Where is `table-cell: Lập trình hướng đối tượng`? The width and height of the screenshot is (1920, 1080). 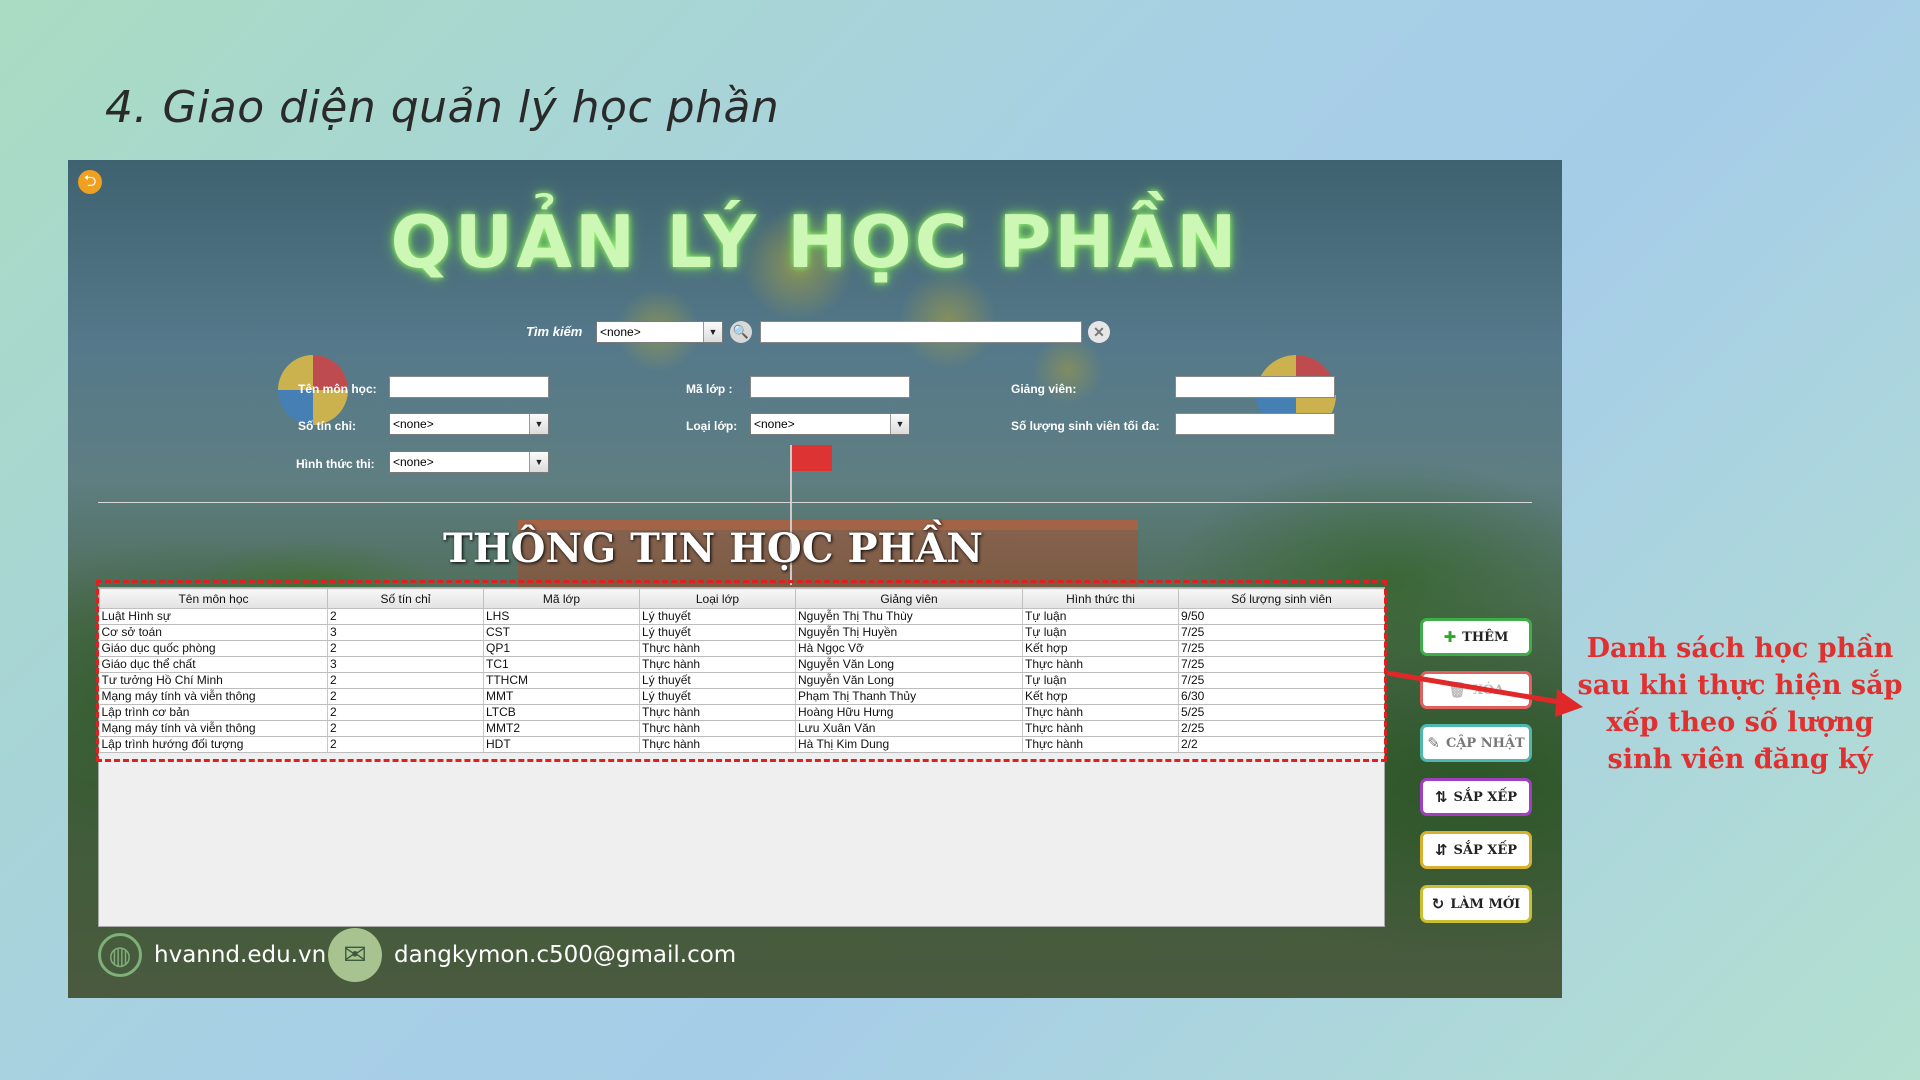 table-cell: Lập trình hướng đối tượng is located at coordinates (213, 744).